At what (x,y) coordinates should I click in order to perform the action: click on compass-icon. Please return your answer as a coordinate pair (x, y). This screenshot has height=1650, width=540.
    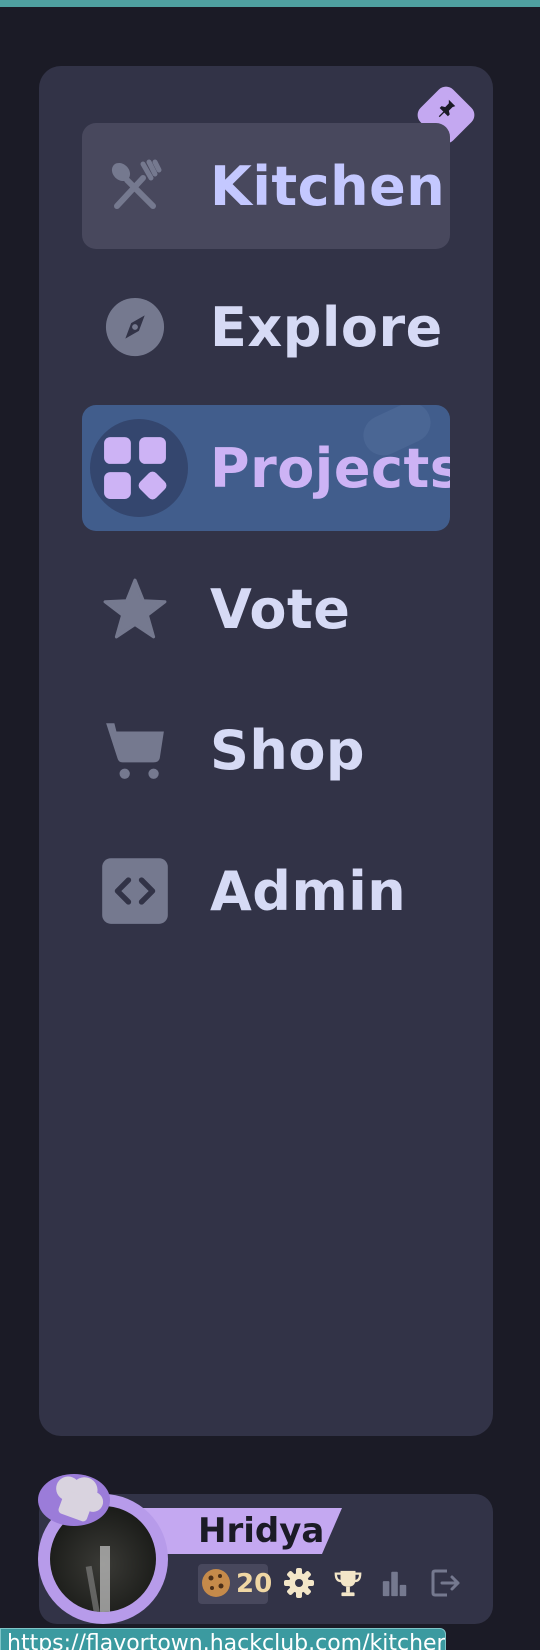
    Looking at the image, I should click on (135, 327).